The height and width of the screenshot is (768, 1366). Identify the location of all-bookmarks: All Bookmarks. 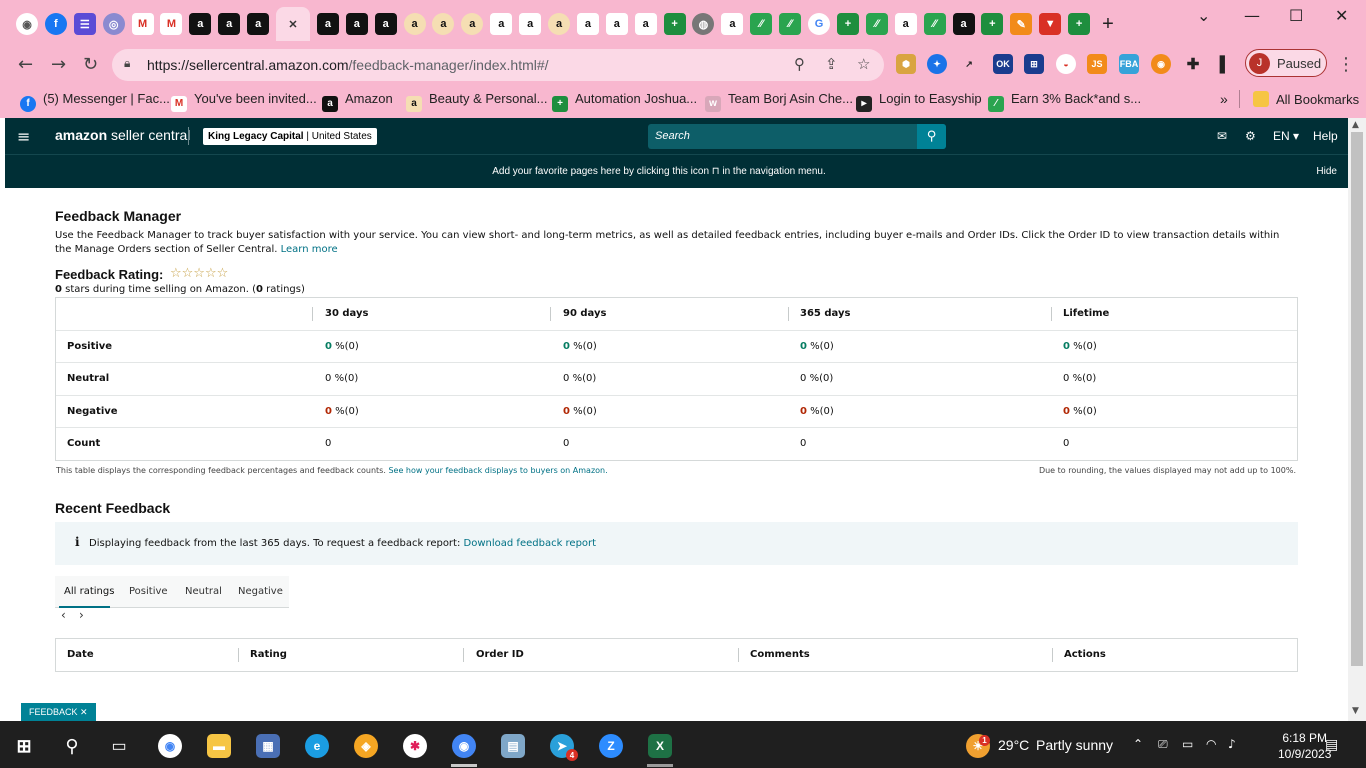
(1306, 99).